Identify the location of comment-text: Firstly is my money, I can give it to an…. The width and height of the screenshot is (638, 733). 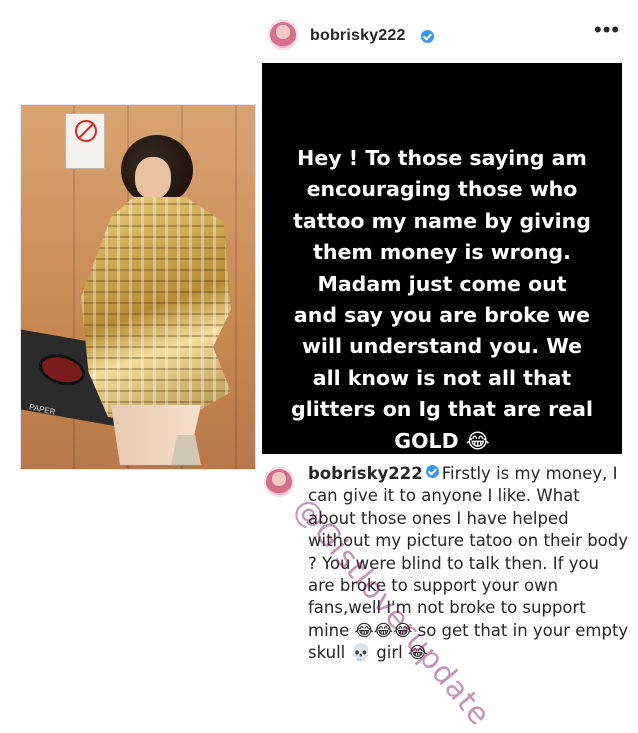
(468, 563).